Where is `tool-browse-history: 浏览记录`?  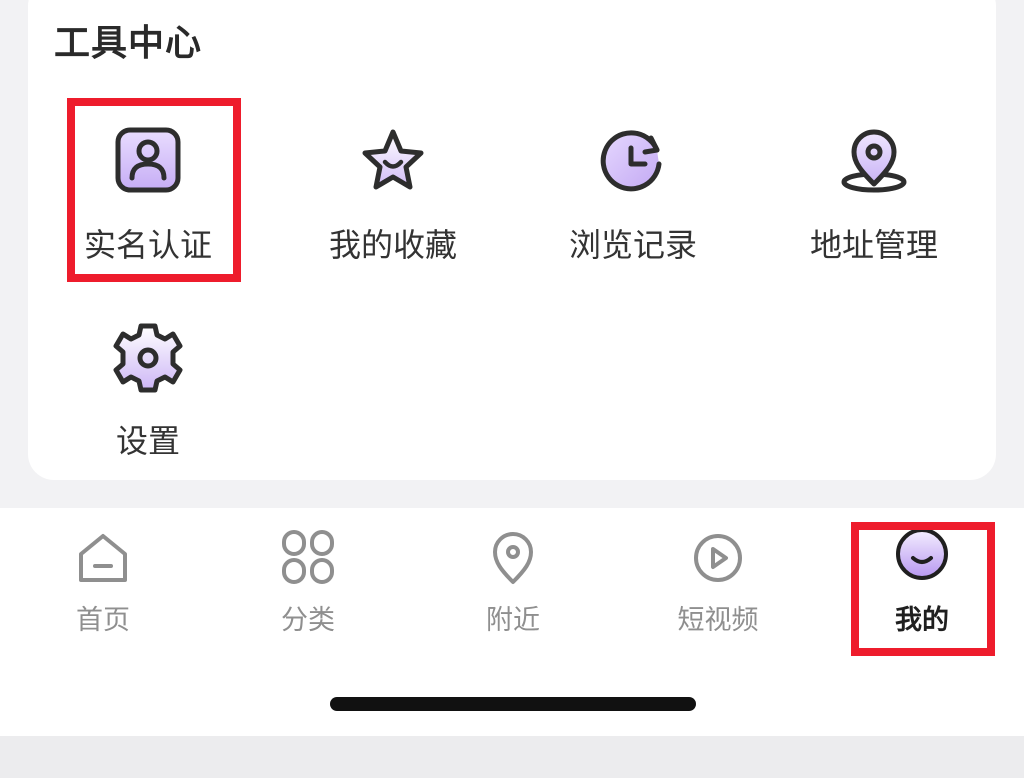
tool-browse-history: 浏览记录 is located at coordinates (633, 199).